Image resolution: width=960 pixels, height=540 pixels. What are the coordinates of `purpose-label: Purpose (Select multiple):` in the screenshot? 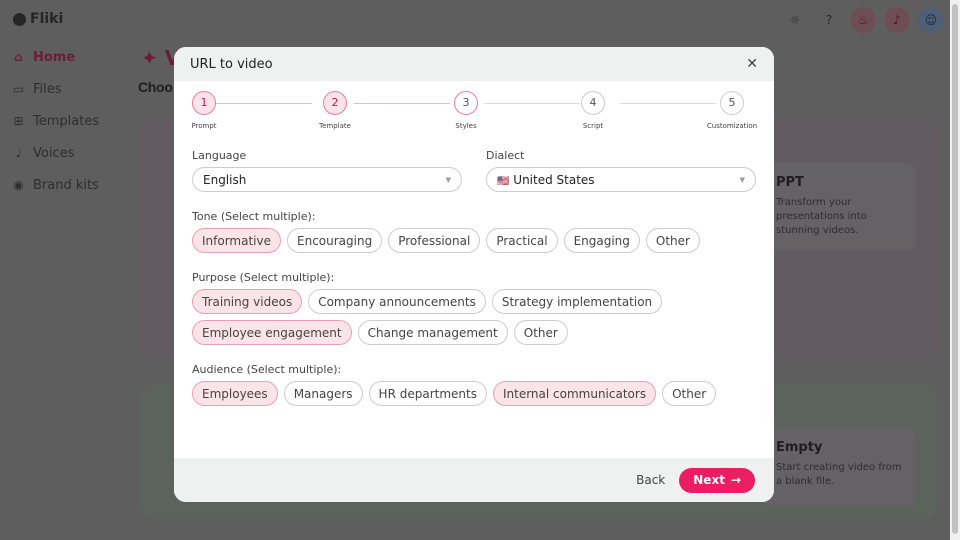 It's located at (263, 277).